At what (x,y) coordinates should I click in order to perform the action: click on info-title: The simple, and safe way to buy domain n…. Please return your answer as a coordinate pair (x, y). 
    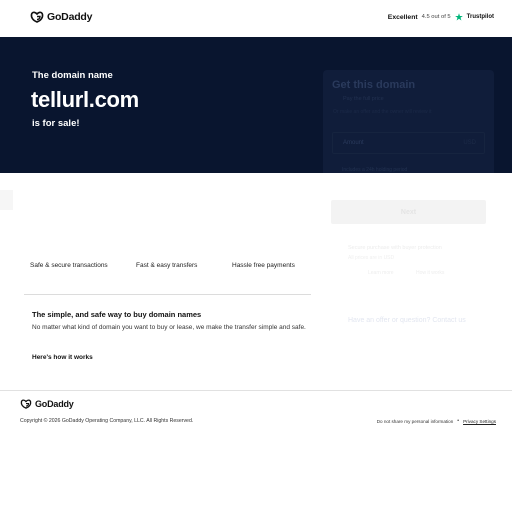
    Looking at the image, I should click on (117, 314).